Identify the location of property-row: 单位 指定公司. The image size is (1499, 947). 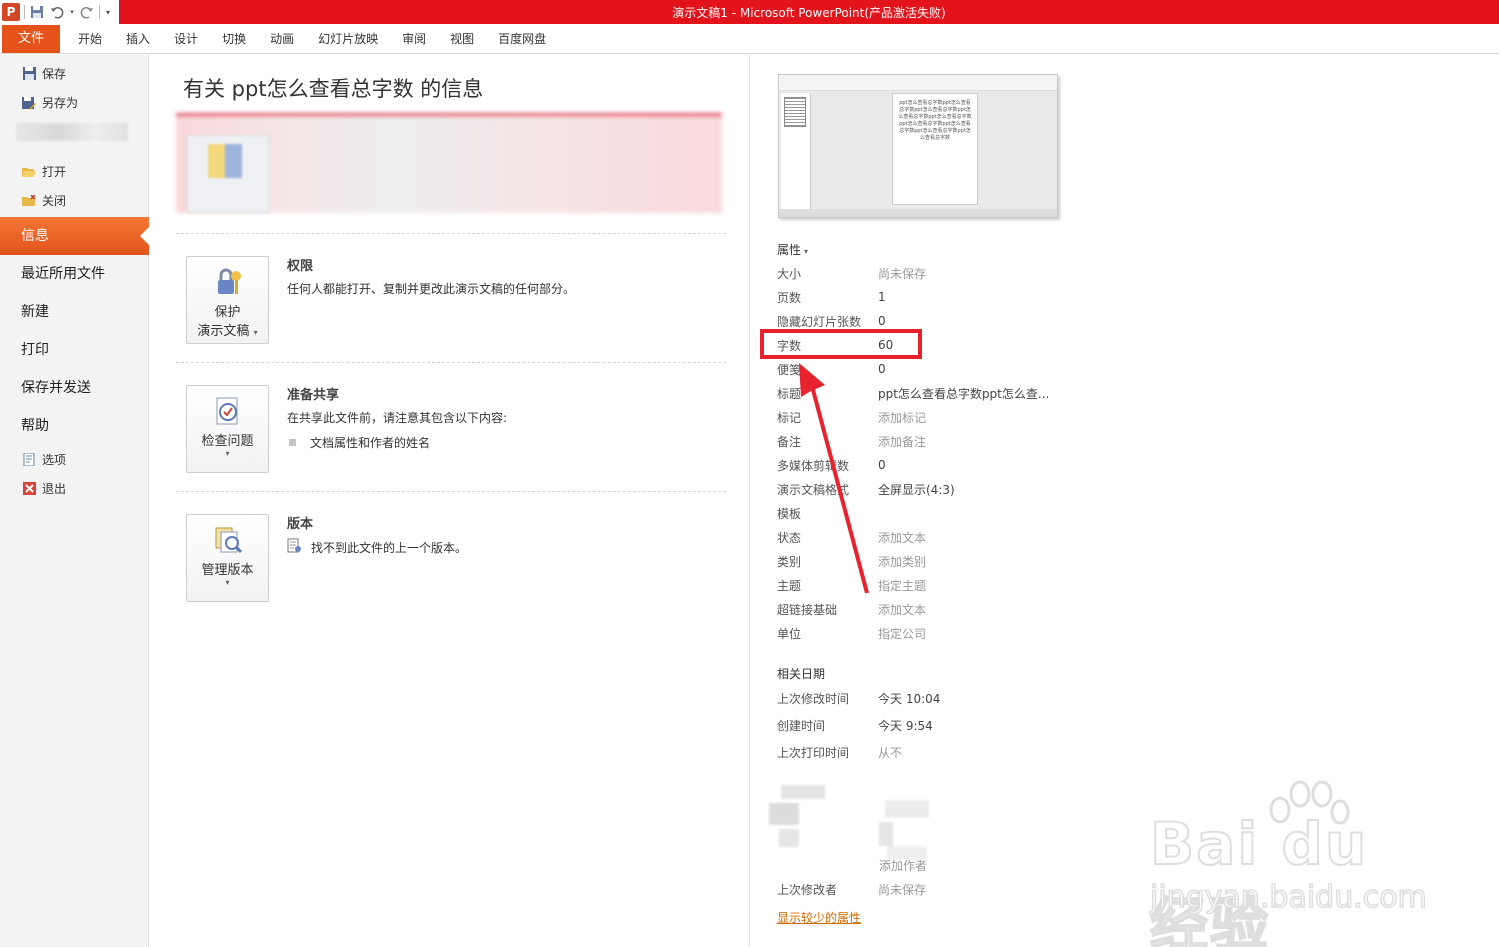
(987, 633).